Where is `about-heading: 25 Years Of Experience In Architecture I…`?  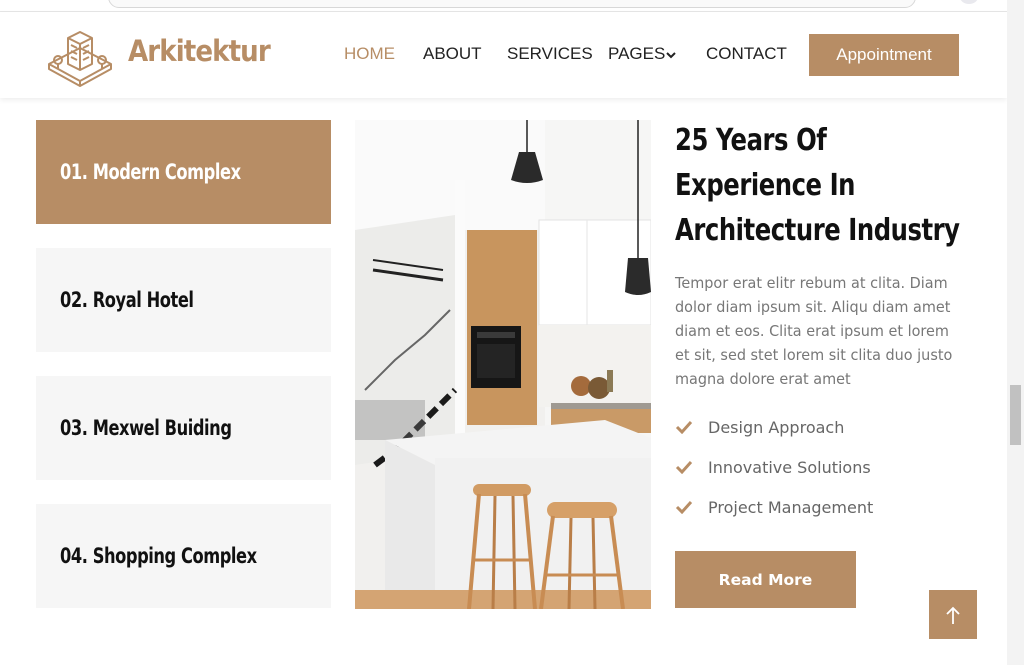
about-heading: 25 Years Of Experience In Architecture I… is located at coordinates (817, 185).